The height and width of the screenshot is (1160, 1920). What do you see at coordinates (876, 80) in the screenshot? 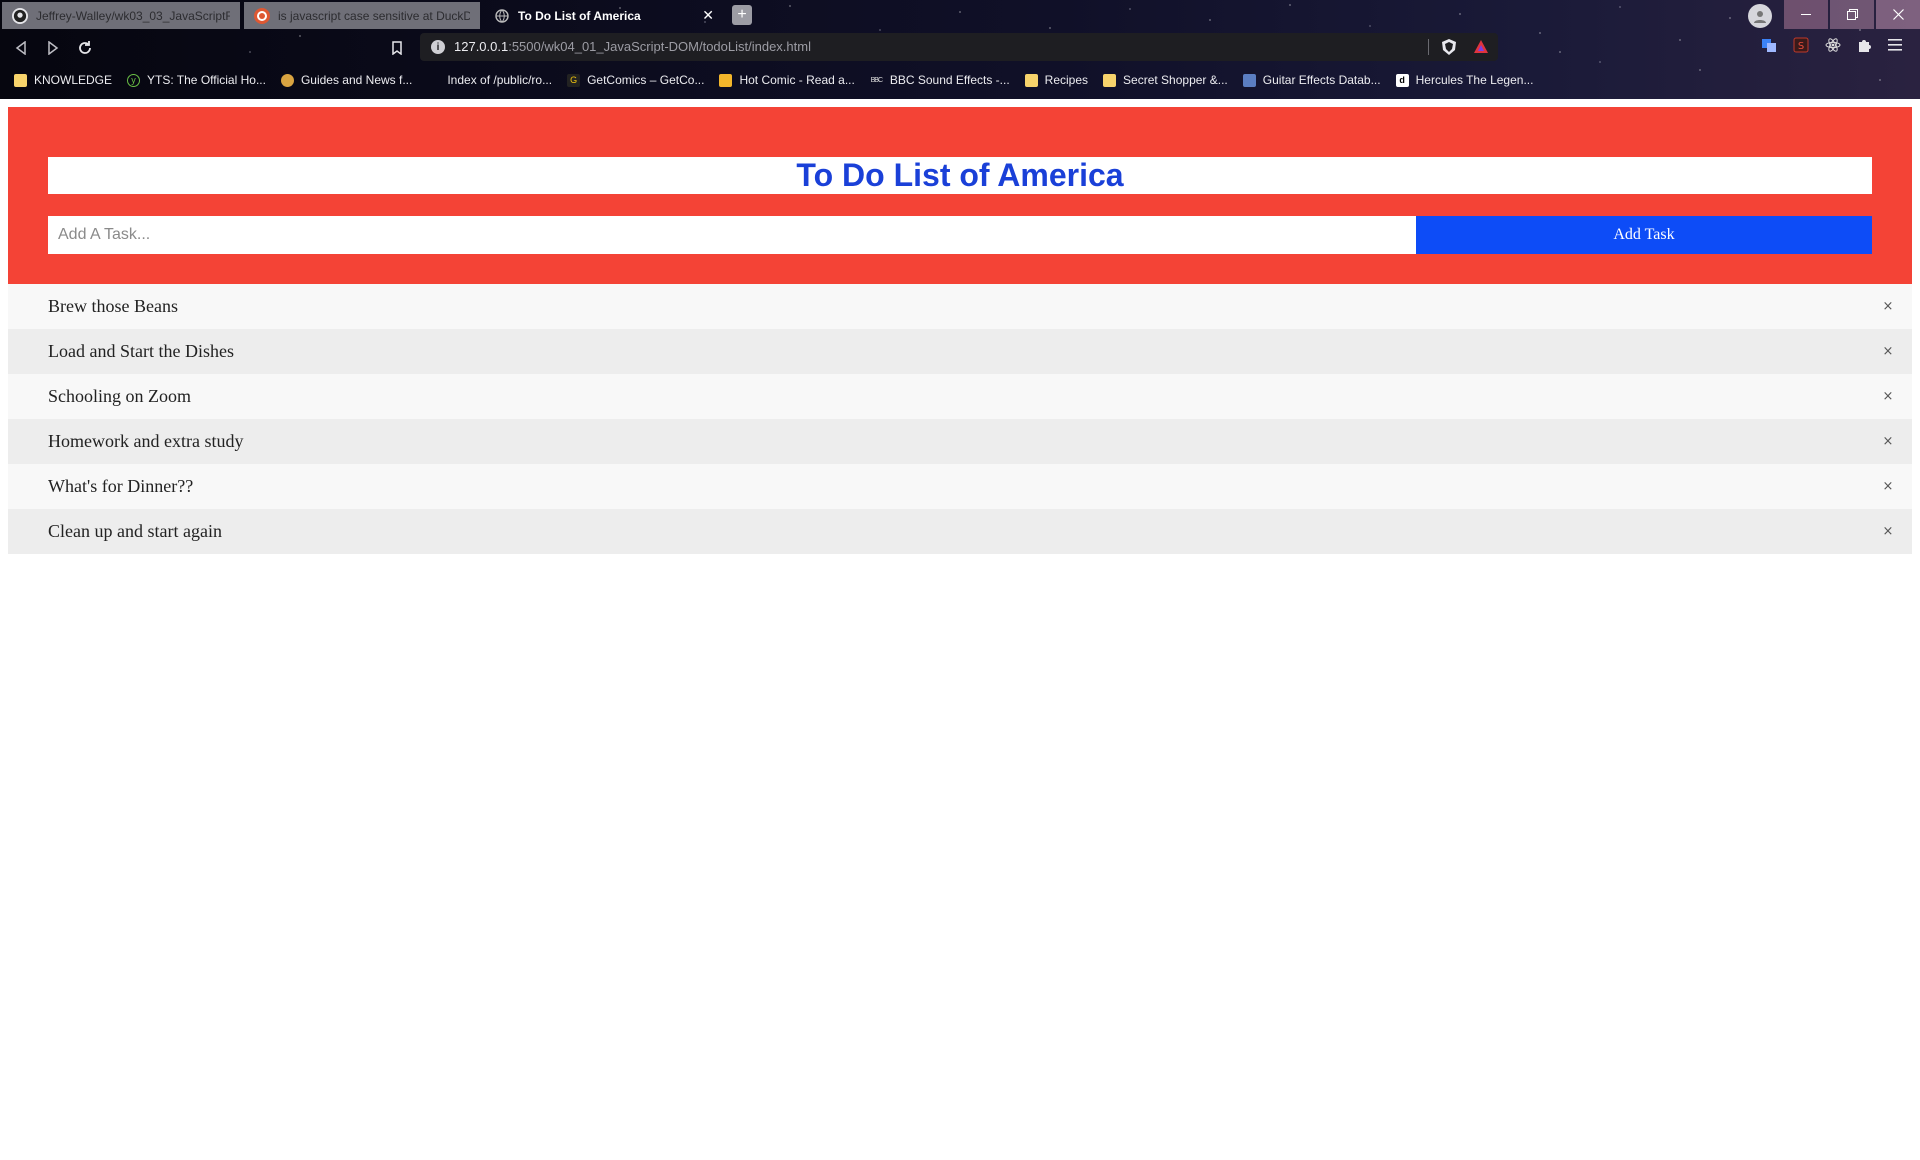
I see `bbc-icon: BBC` at bounding box center [876, 80].